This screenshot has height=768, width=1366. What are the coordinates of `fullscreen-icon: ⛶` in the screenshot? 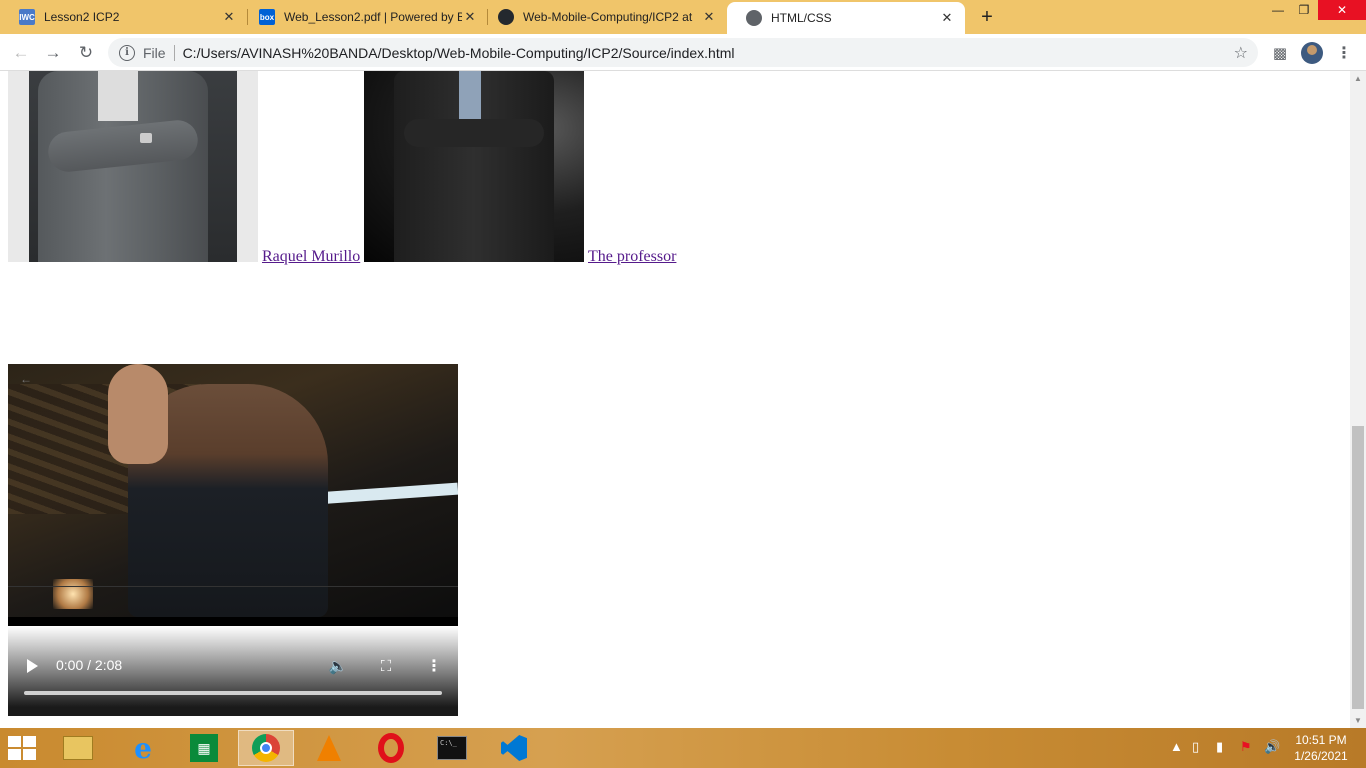 It's located at (386, 666).